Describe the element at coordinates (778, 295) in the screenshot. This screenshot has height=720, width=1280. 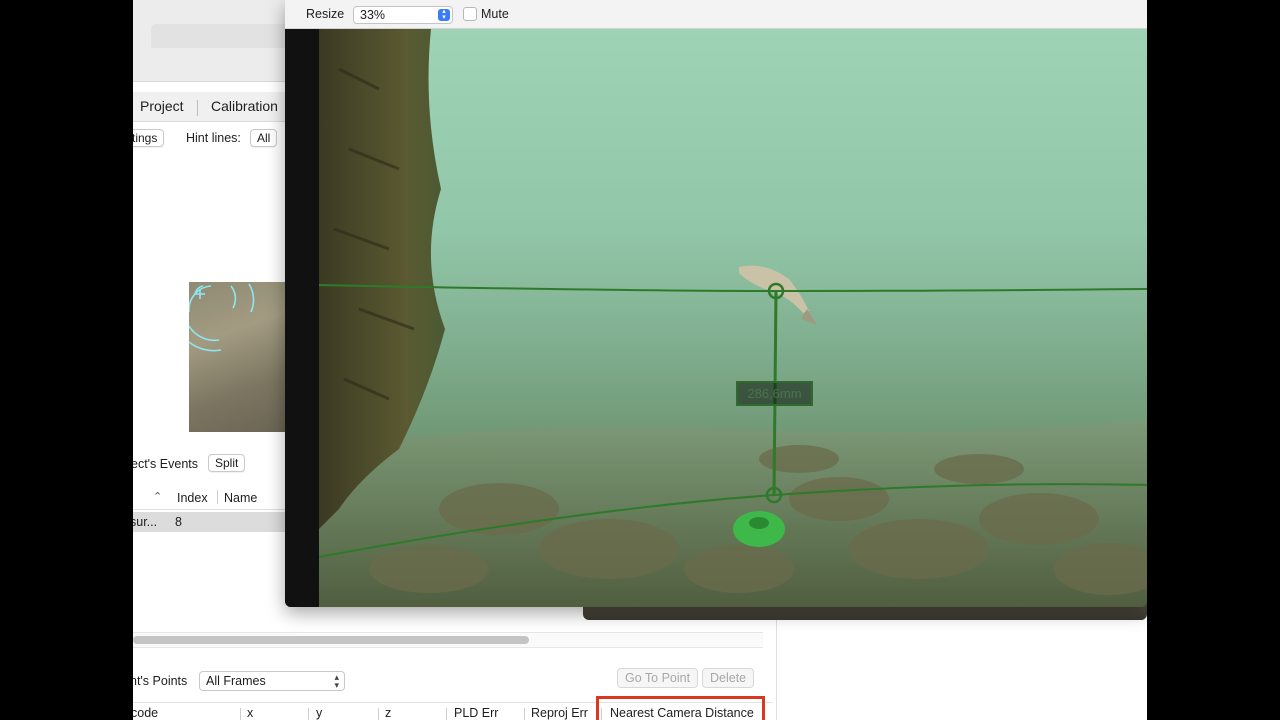
I see `fish` at that location.